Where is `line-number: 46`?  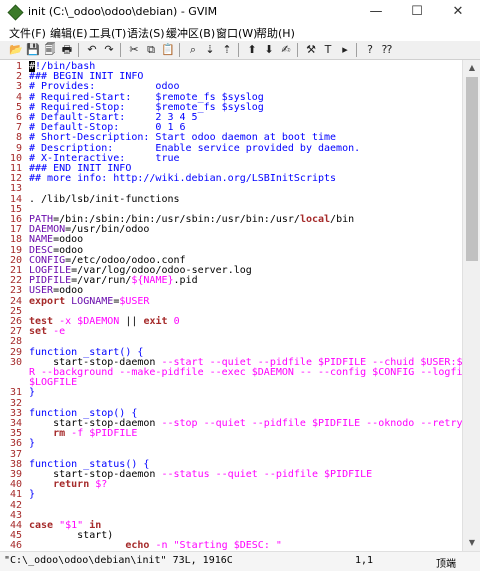 line-number: 46 is located at coordinates (11, 546).